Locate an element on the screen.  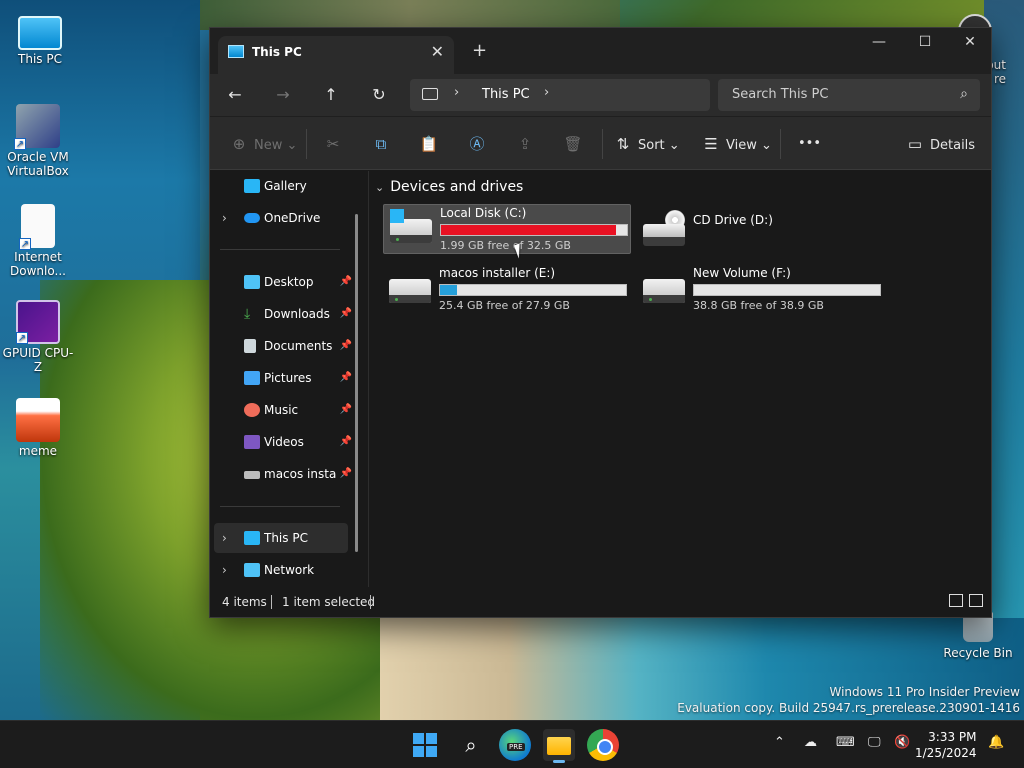
large-icons-view-icon is located at coordinates (976, 600).